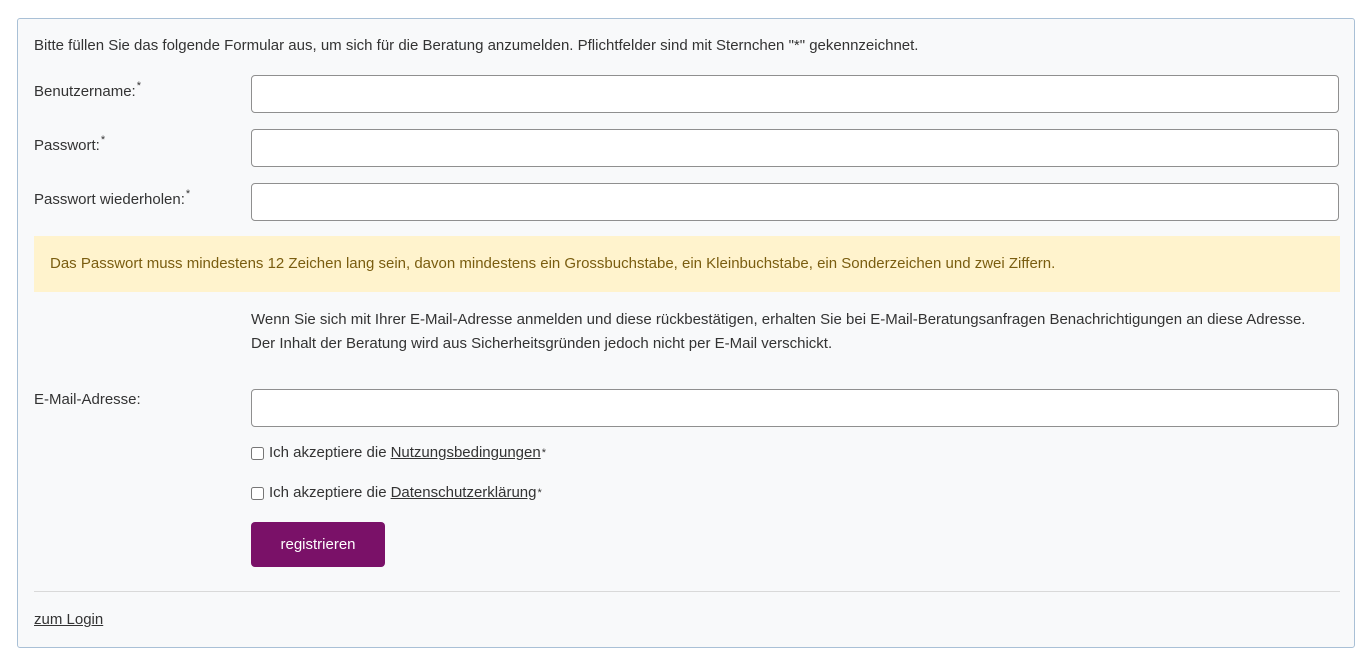 Image resolution: width=1364 pixels, height=657 pixels. What do you see at coordinates (257, 453) in the screenshot?
I see `terms-checkbox` at bounding box center [257, 453].